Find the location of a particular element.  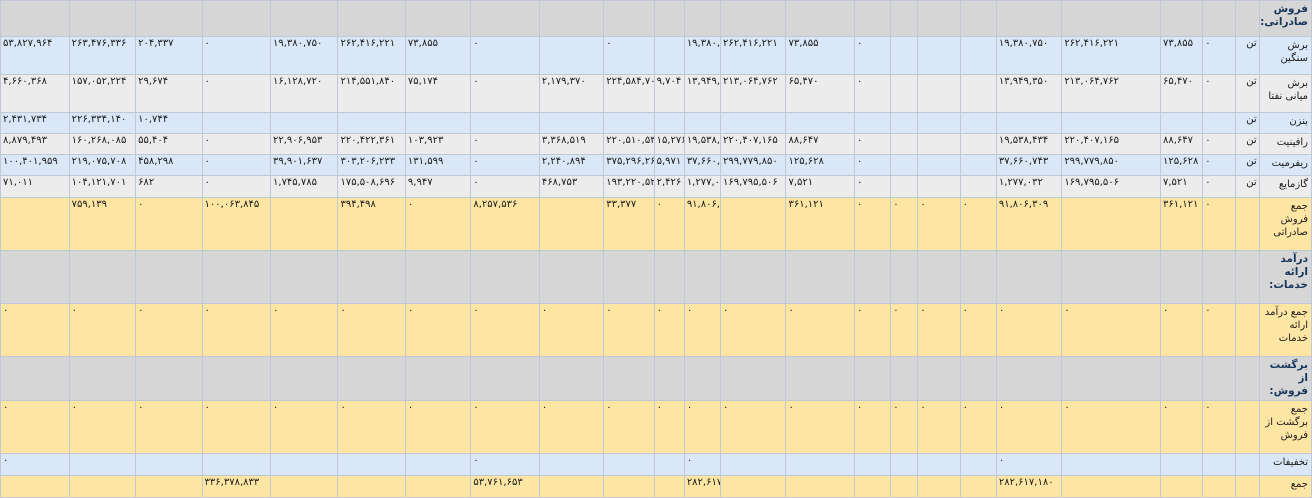

value-cell: ۲۲۰,۴۲۲,۳۶۱ is located at coordinates (371, 144).